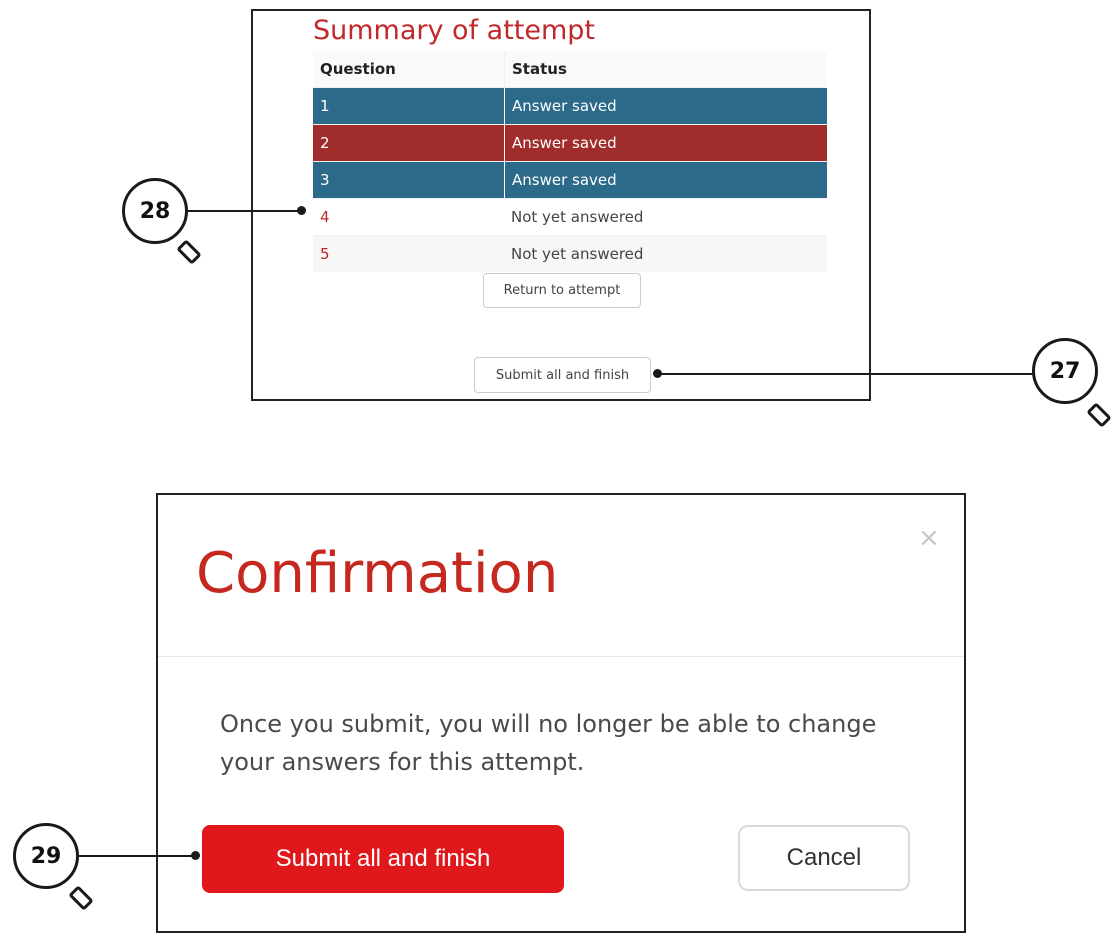  What do you see at coordinates (846, 374) in the screenshot?
I see `callout-27-leader-line` at bounding box center [846, 374].